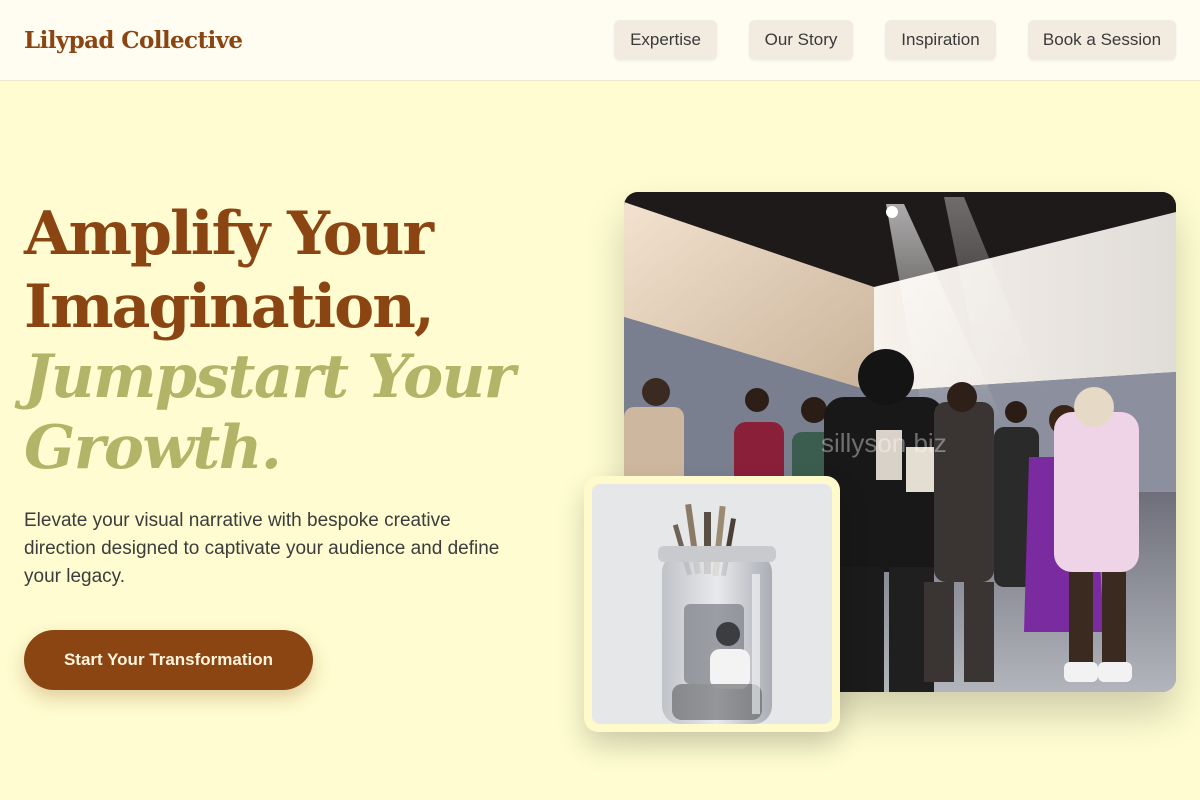 This screenshot has height=800, width=1200. What do you see at coordinates (153, 448) in the screenshot?
I see `hero-accent-line-2: Growth.` at bounding box center [153, 448].